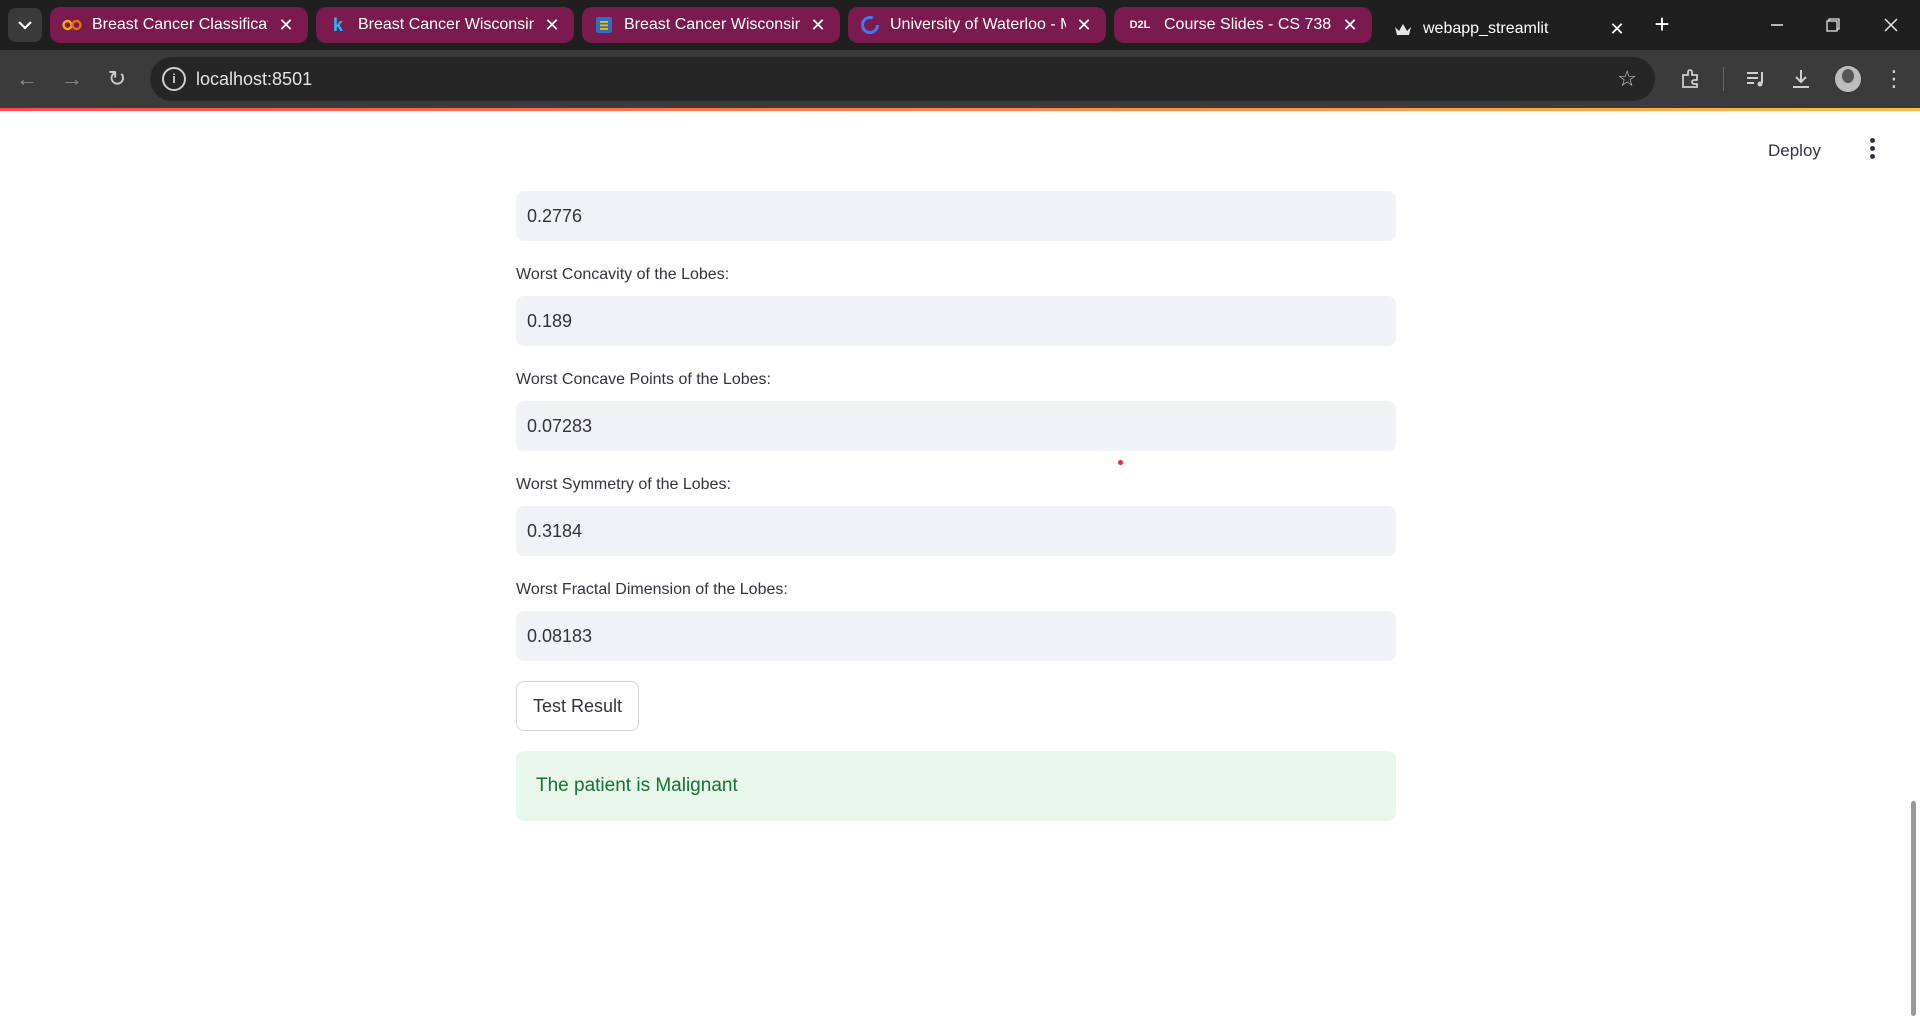 The image size is (1920, 1020). Describe the element at coordinates (1248, 24) in the screenshot. I see `tab-title: Course Slides - CS 738 - W` at that location.